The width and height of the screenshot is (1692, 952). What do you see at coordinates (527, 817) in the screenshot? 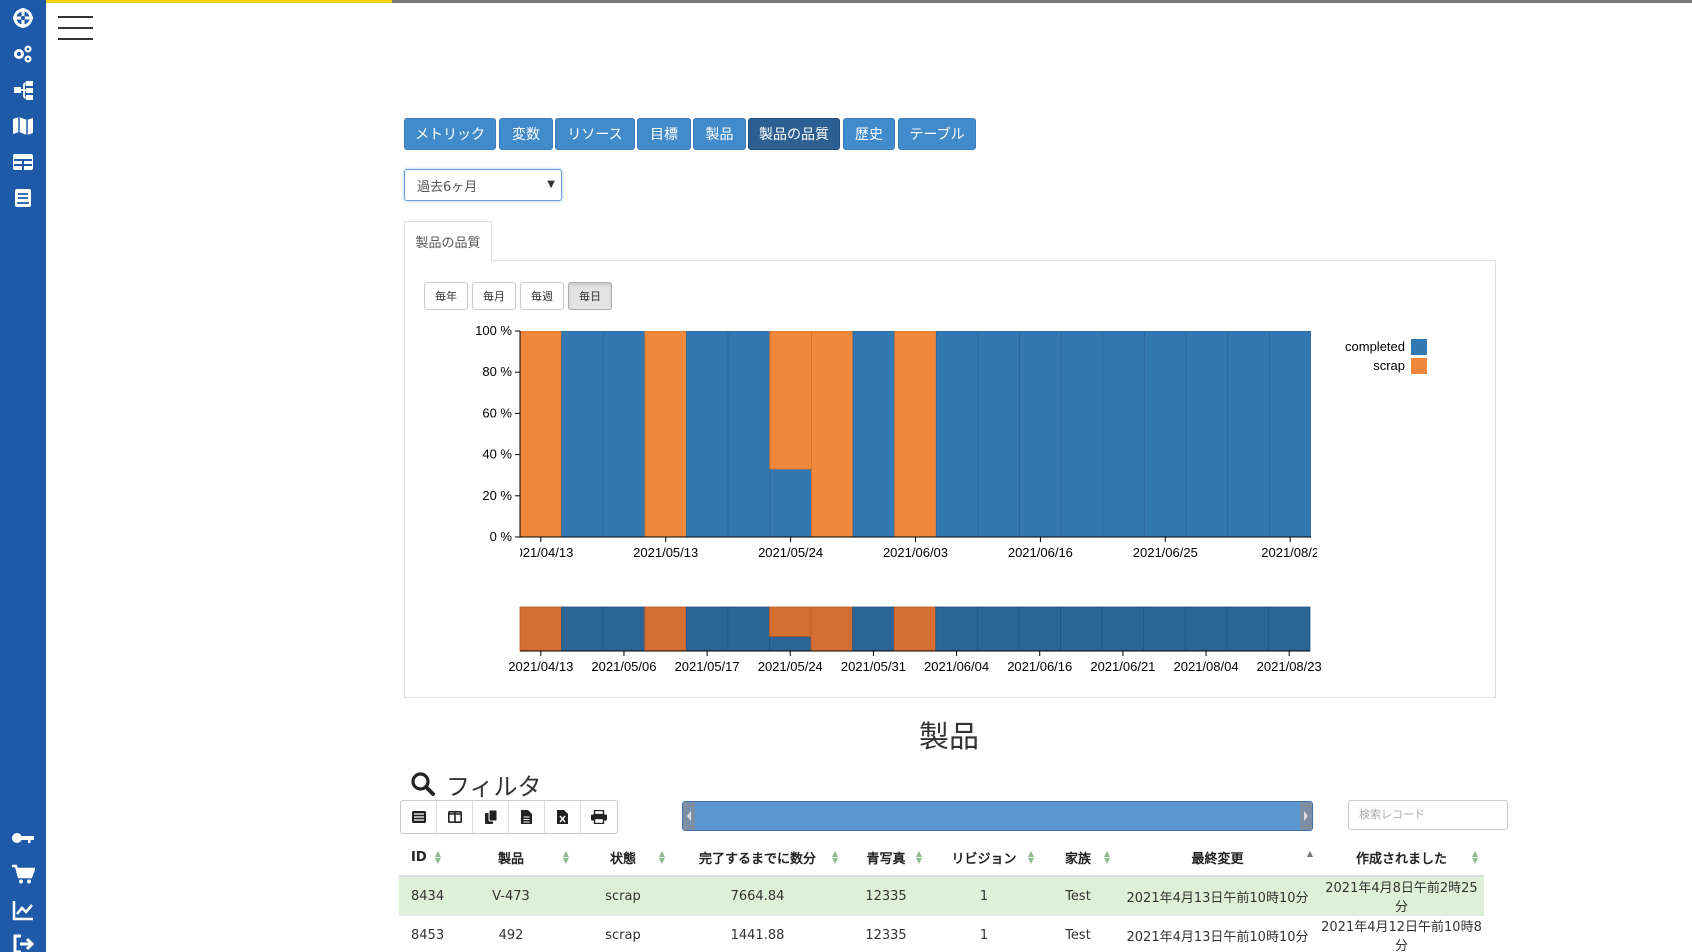
I see `csv-export-button` at bounding box center [527, 817].